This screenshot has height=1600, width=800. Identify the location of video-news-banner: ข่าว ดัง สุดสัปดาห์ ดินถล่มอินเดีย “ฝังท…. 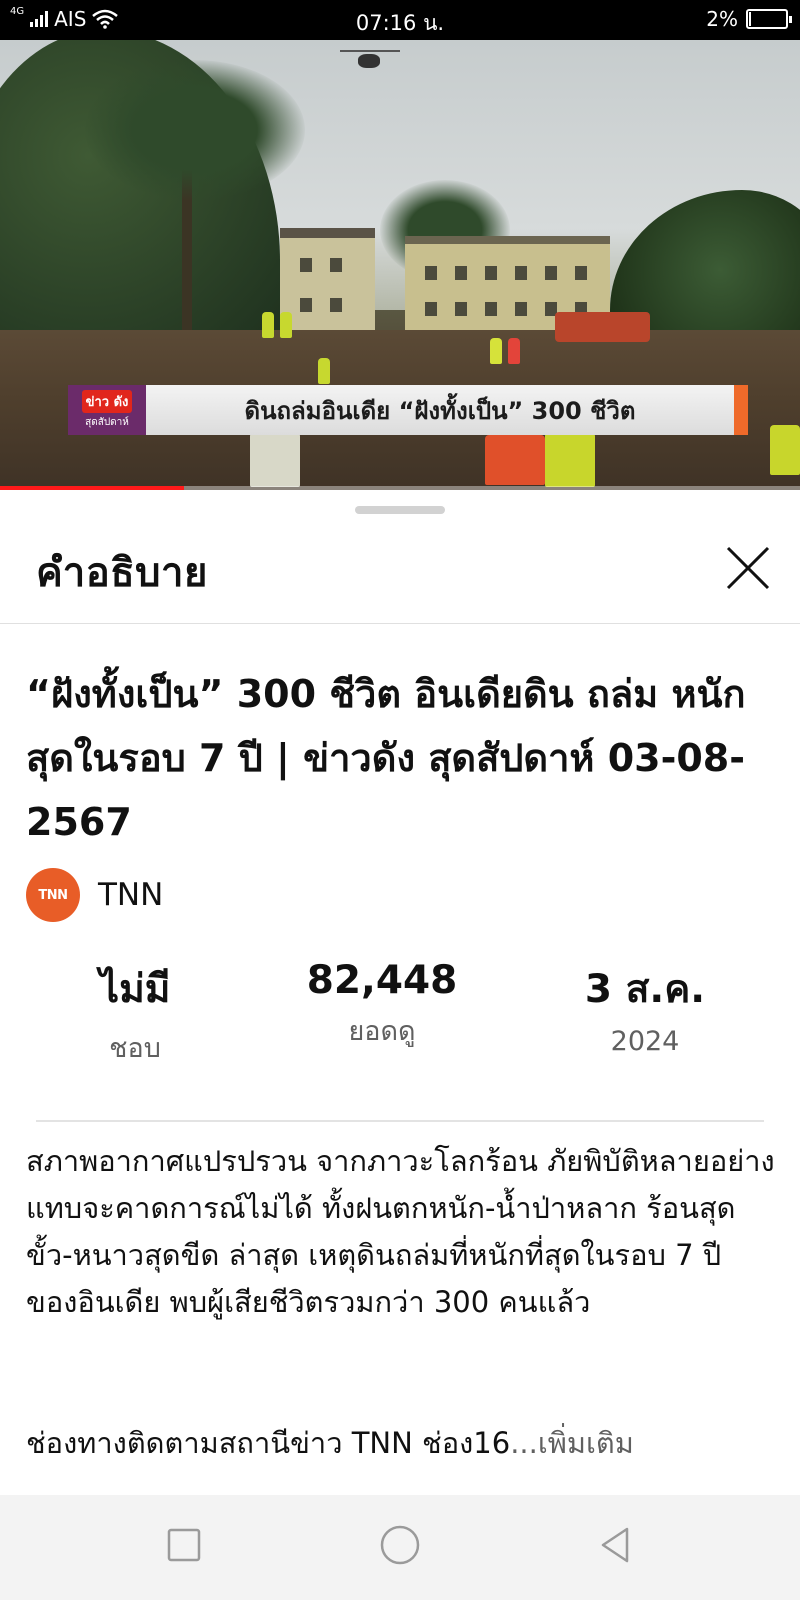
(408, 410).